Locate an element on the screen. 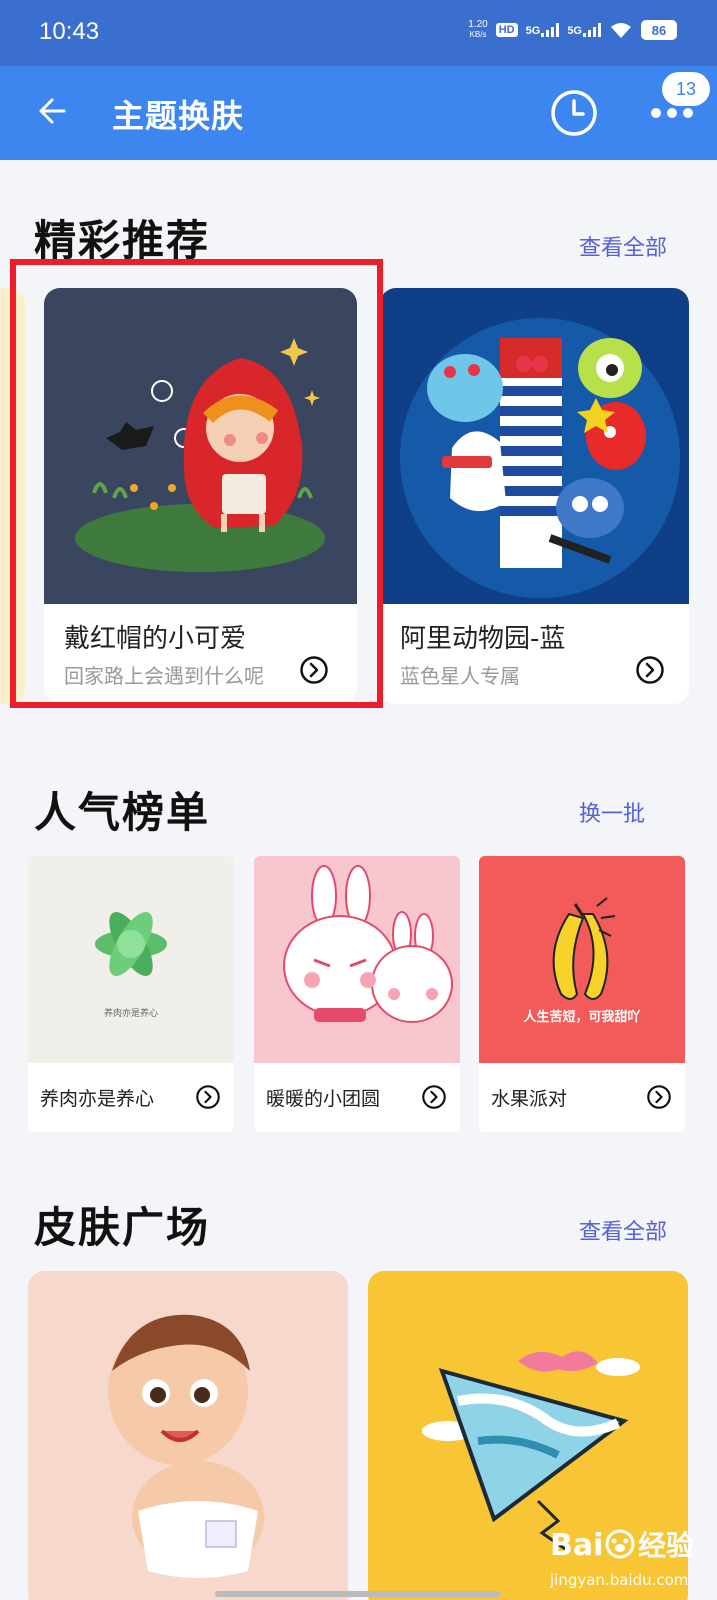 The image size is (717, 1600). watermark-brand-suffix: 经验 is located at coordinates (666, 1545).